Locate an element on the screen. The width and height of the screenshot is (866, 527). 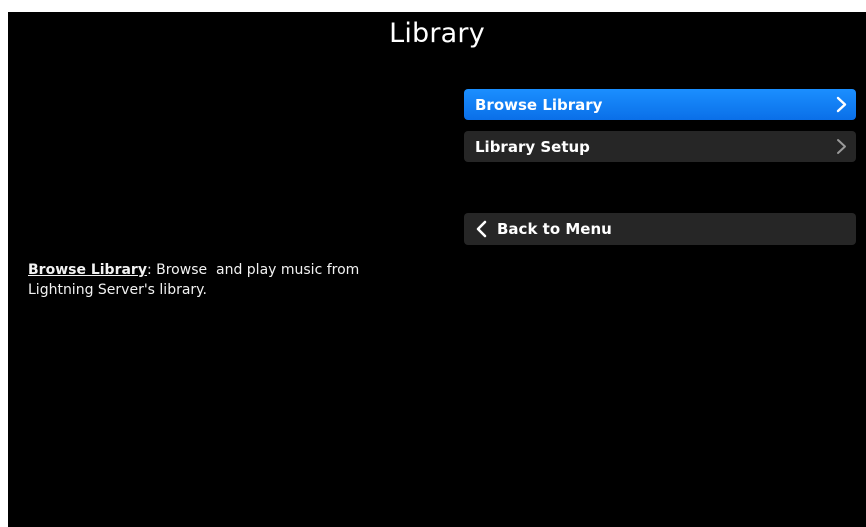
library-setup-menu-item: Library Setup is located at coordinates (660, 146).